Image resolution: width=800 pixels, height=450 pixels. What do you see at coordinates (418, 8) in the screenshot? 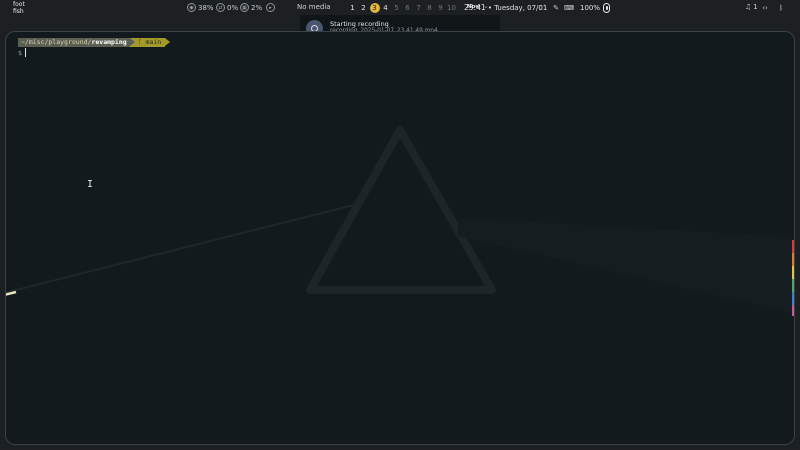
I see `workspace-7: 7` at bounding box center [418, 8].